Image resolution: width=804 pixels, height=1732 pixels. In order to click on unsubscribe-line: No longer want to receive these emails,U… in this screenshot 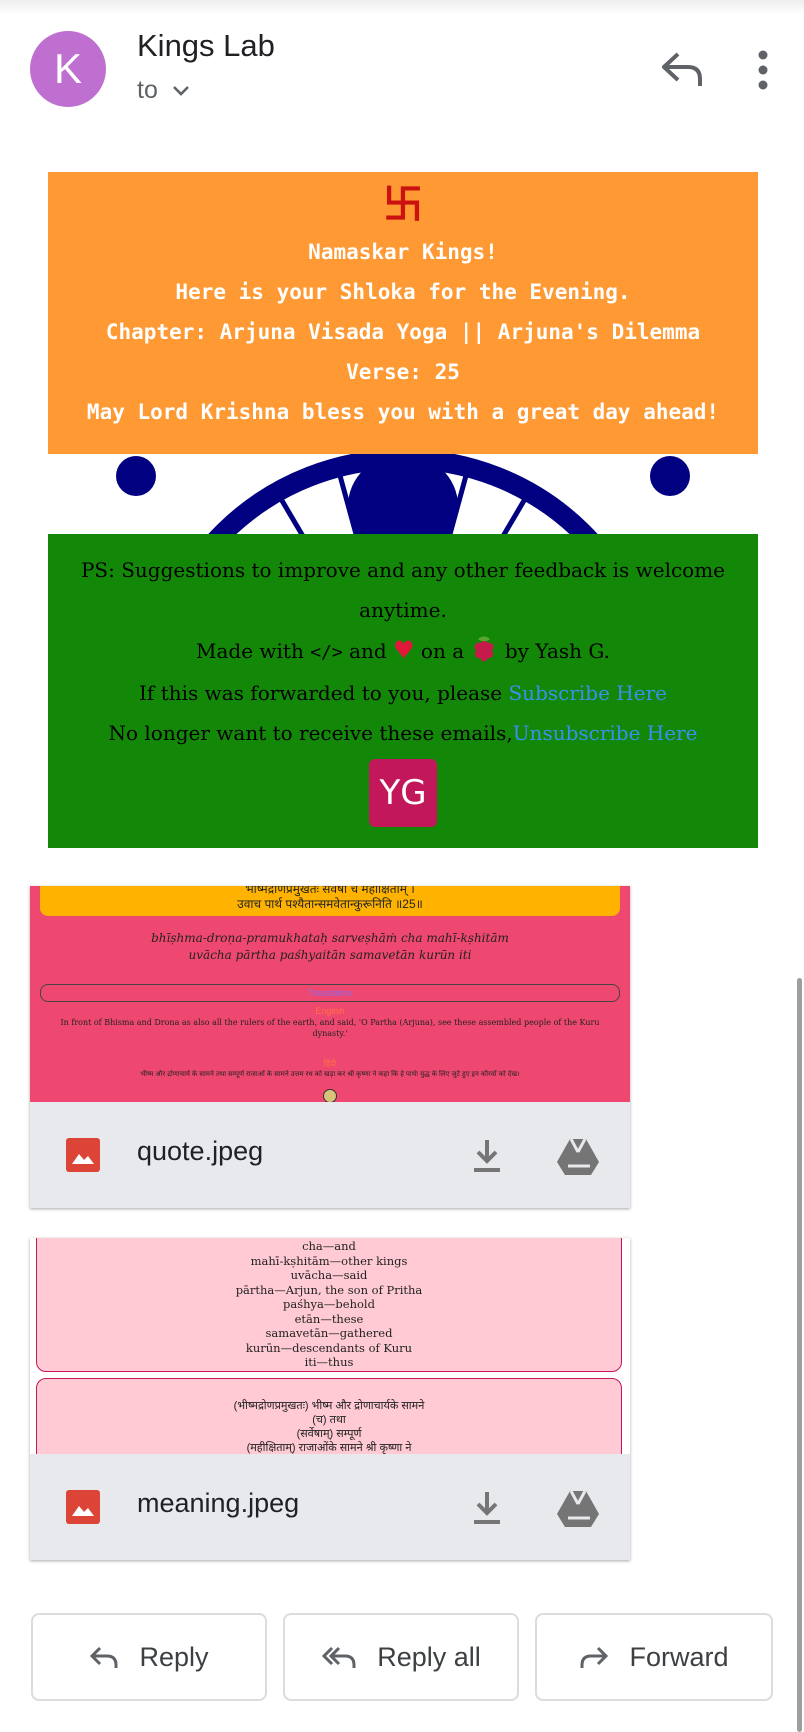, I will do `click(403, 733)`.